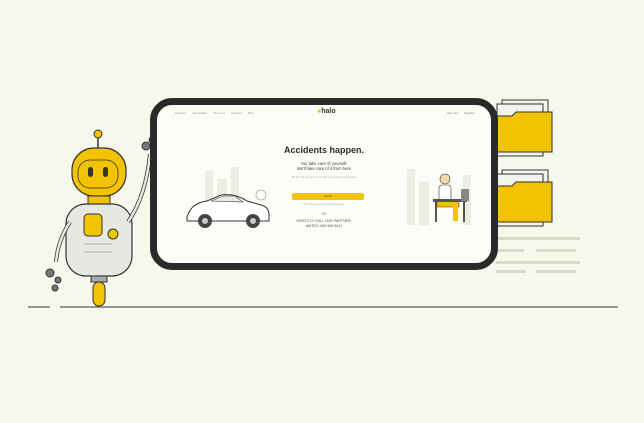 This screenshot has height=423, width=644. I want to click on or-divider: OR, so click(324, 214).